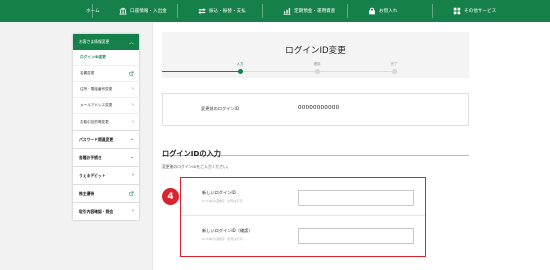  What do you see at coordinates (94, 41) in the screenshot?
I see `sidebar-section-label: お客さま情報変更` at bounding box center [94, 41].